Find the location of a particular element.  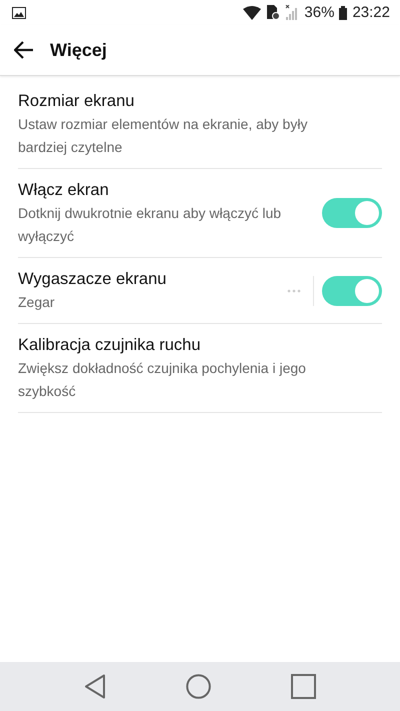

setting-title: Wygaszacze ekranu is located at coordinates (152, 279).